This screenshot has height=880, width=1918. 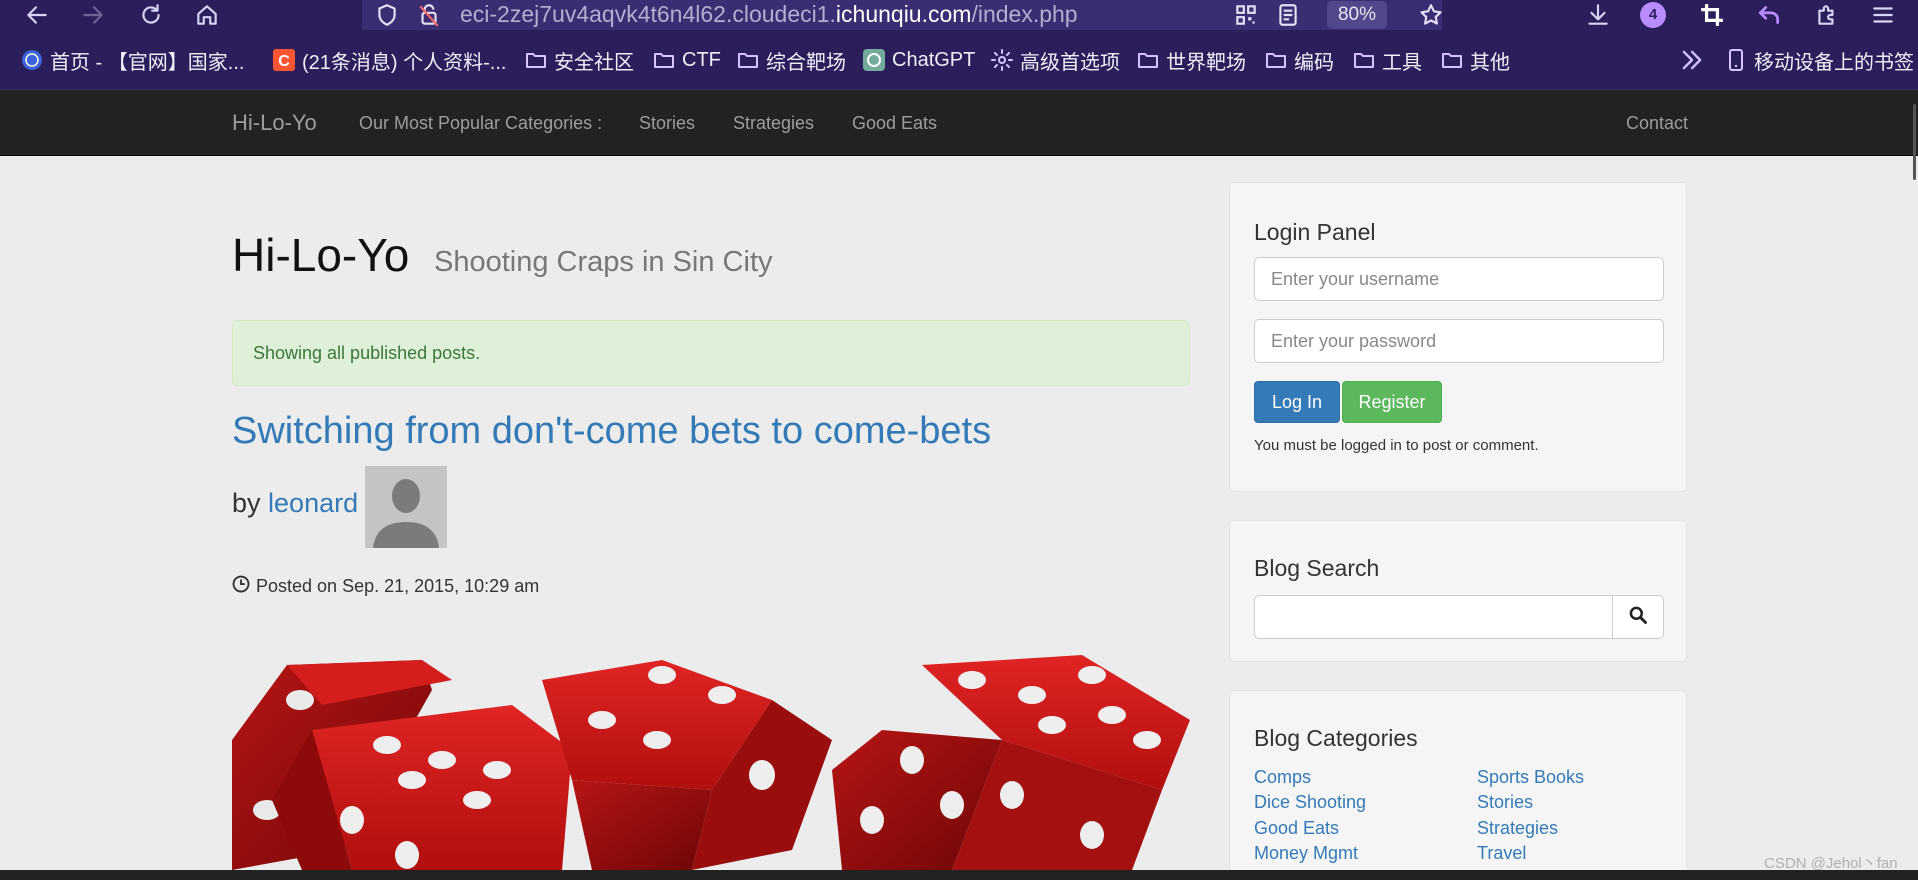 What do you see at coordinates (207, 15) in the screenshot?
I see `home-icon` at bounding box center [207, 15].